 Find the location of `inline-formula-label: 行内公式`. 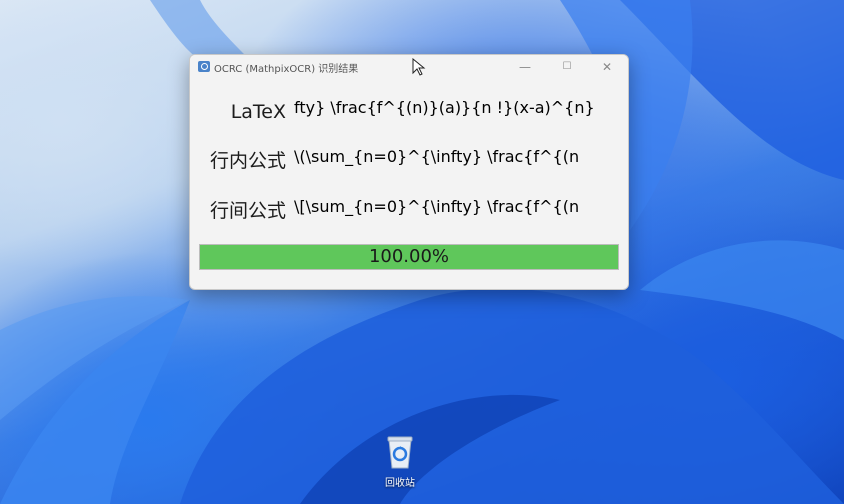

inline-formula-label: 行内公式 is located at coordinates (247, 161).